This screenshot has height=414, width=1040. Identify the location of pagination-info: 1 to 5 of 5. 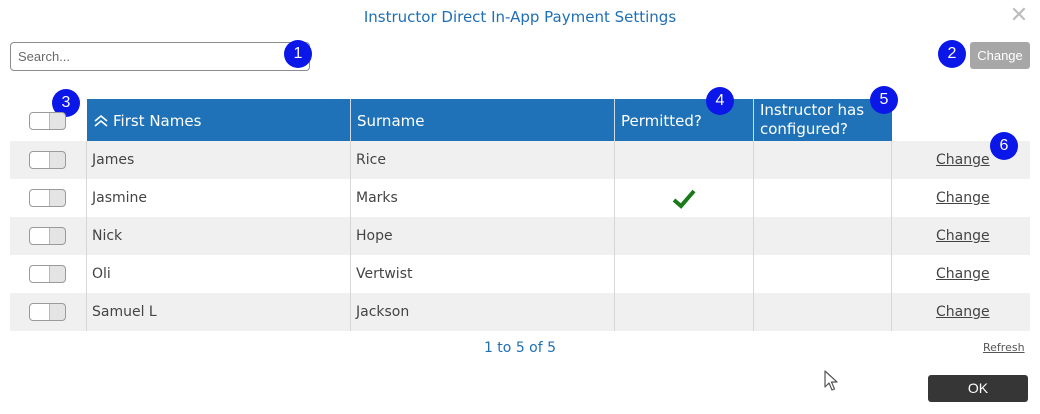
(520, 348).